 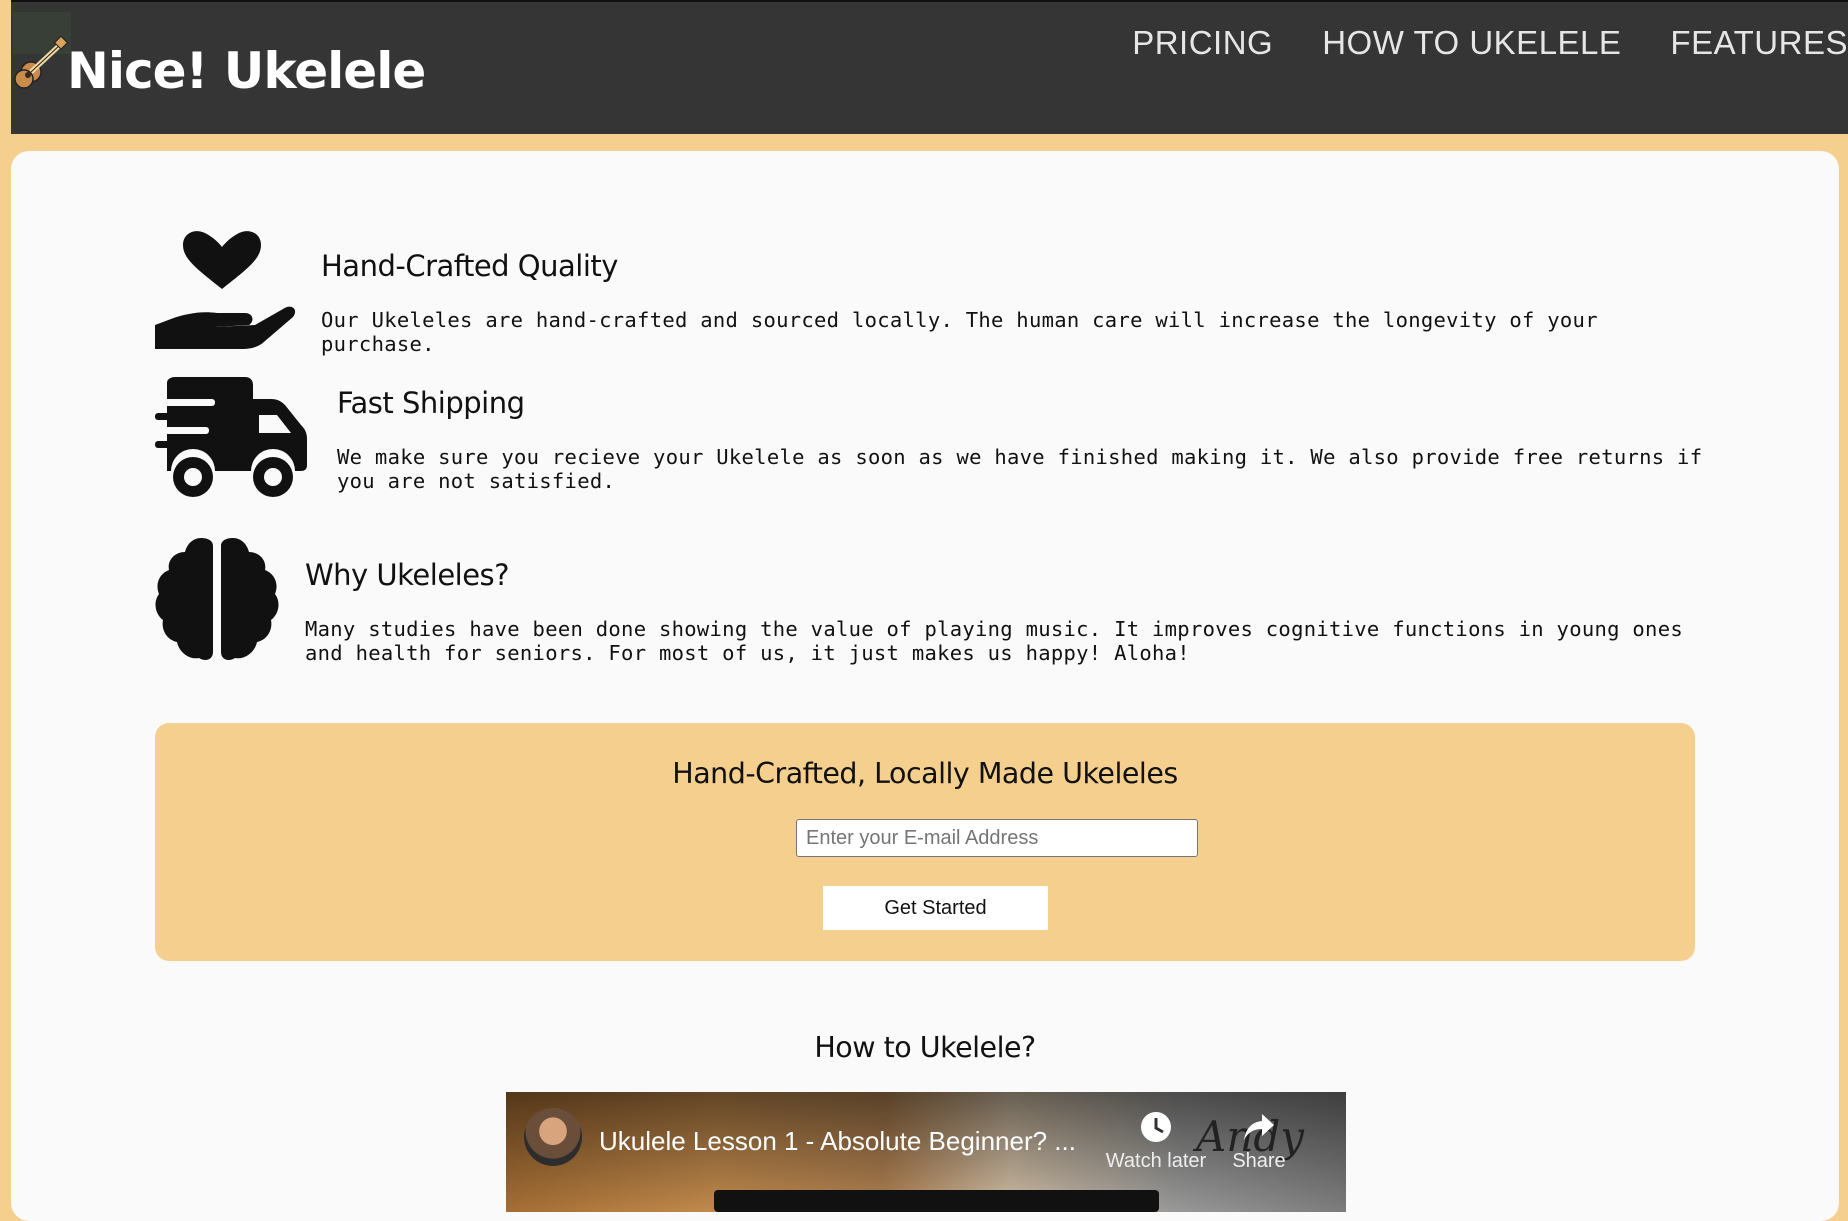 I want to click on feature-title: Fast Shipping, so click(x=431, y=403).